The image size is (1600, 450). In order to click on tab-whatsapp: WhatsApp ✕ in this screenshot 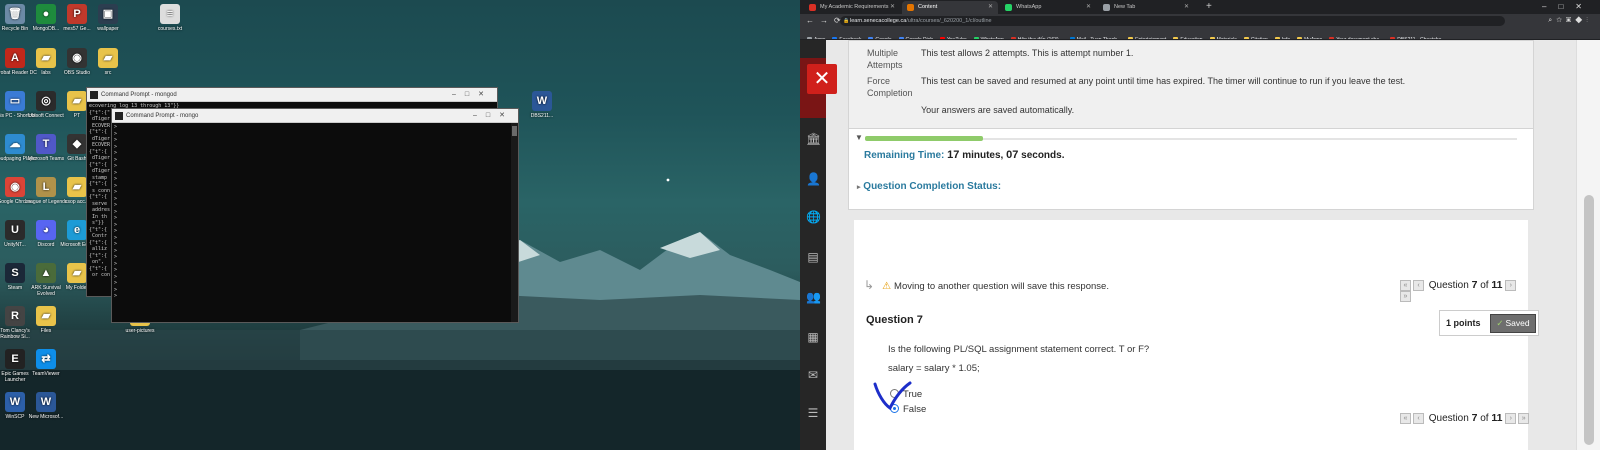, I will do `click(1048, 7)`.